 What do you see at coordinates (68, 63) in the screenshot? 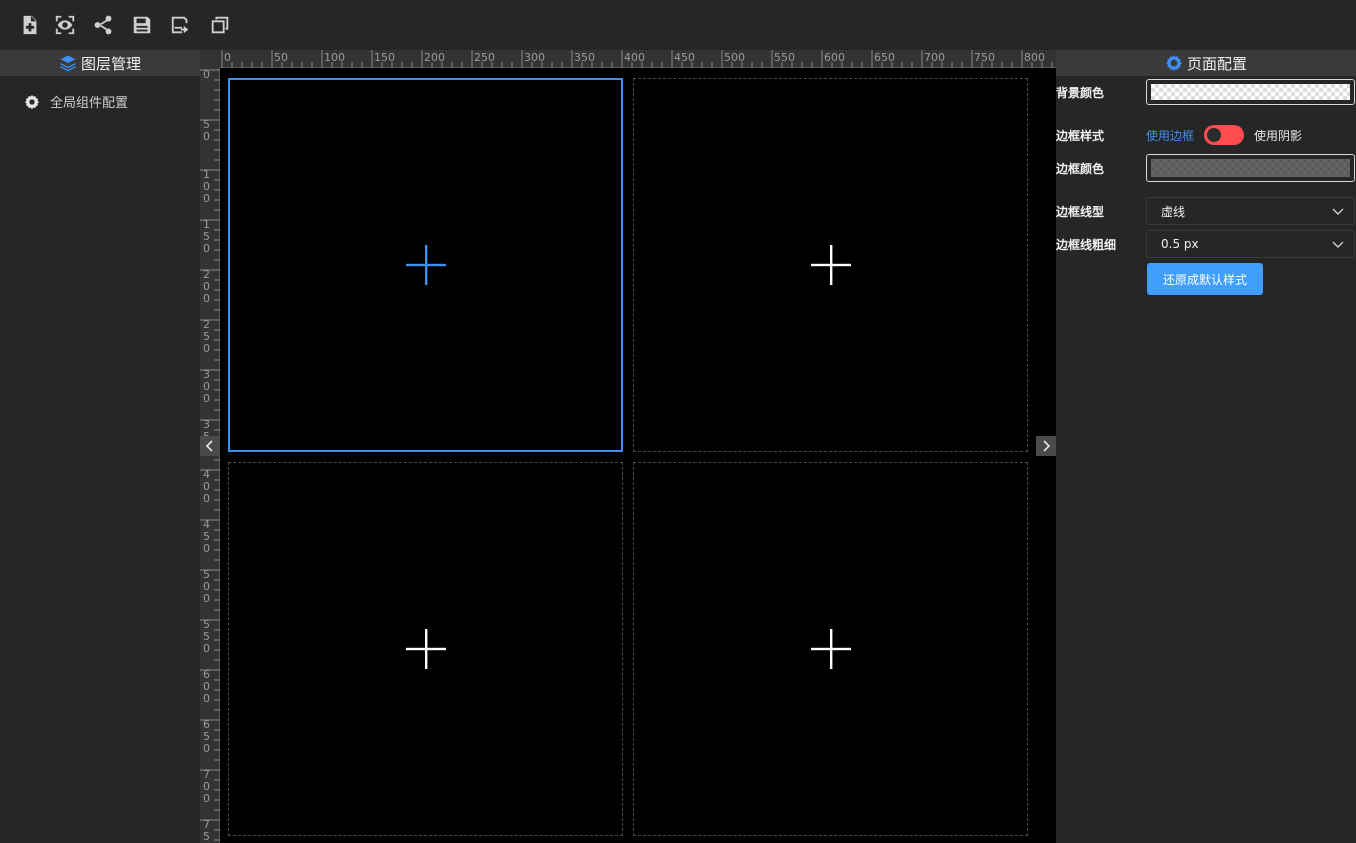
I see `layers-icon` at bounding box center [68, 63].